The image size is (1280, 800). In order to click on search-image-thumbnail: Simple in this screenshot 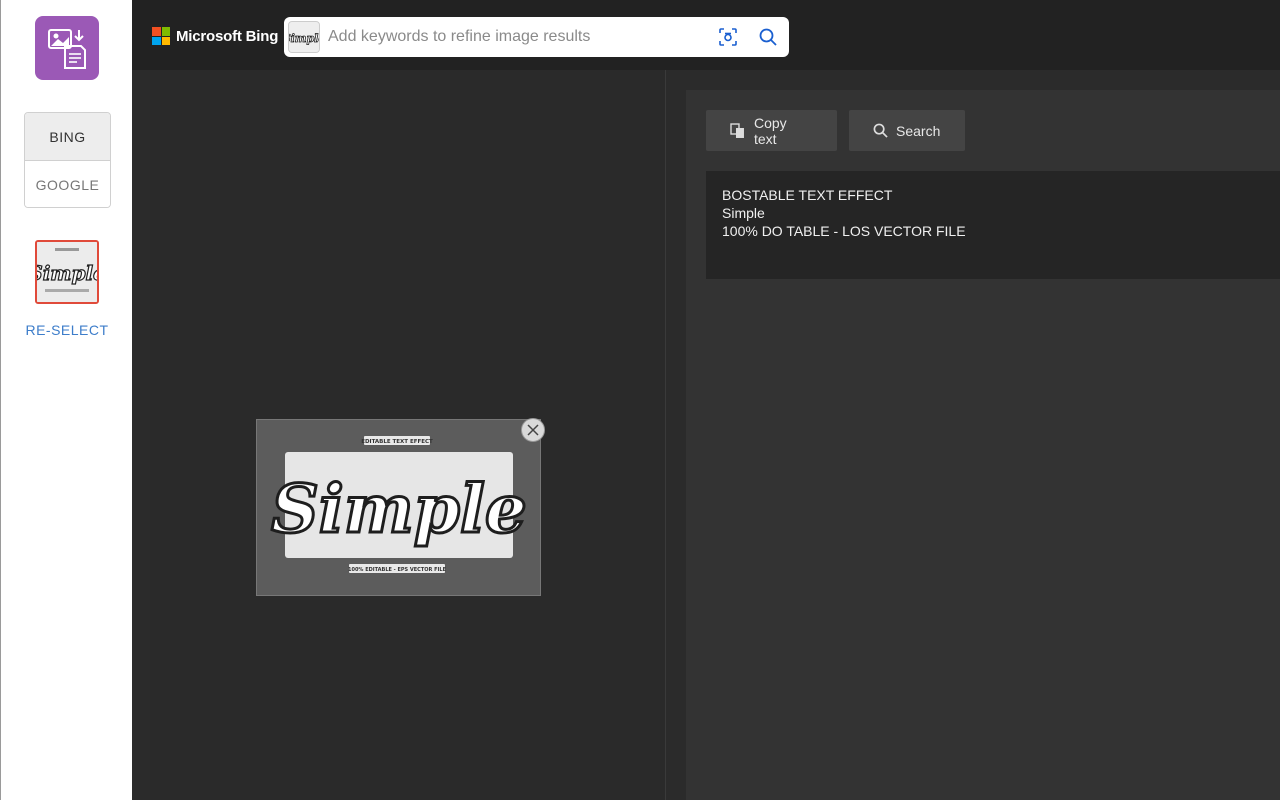, I will do `click(304, 37)`.